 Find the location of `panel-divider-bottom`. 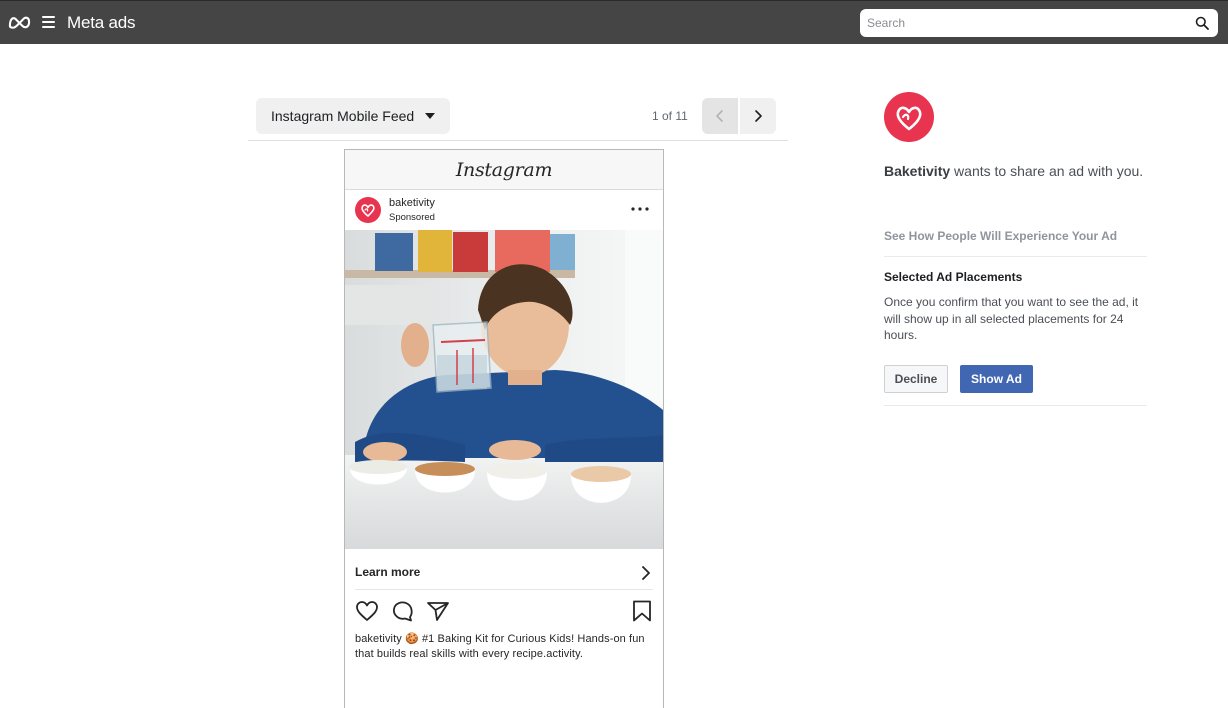

panel-divider-bottom is located at coordinates (1015, 405).